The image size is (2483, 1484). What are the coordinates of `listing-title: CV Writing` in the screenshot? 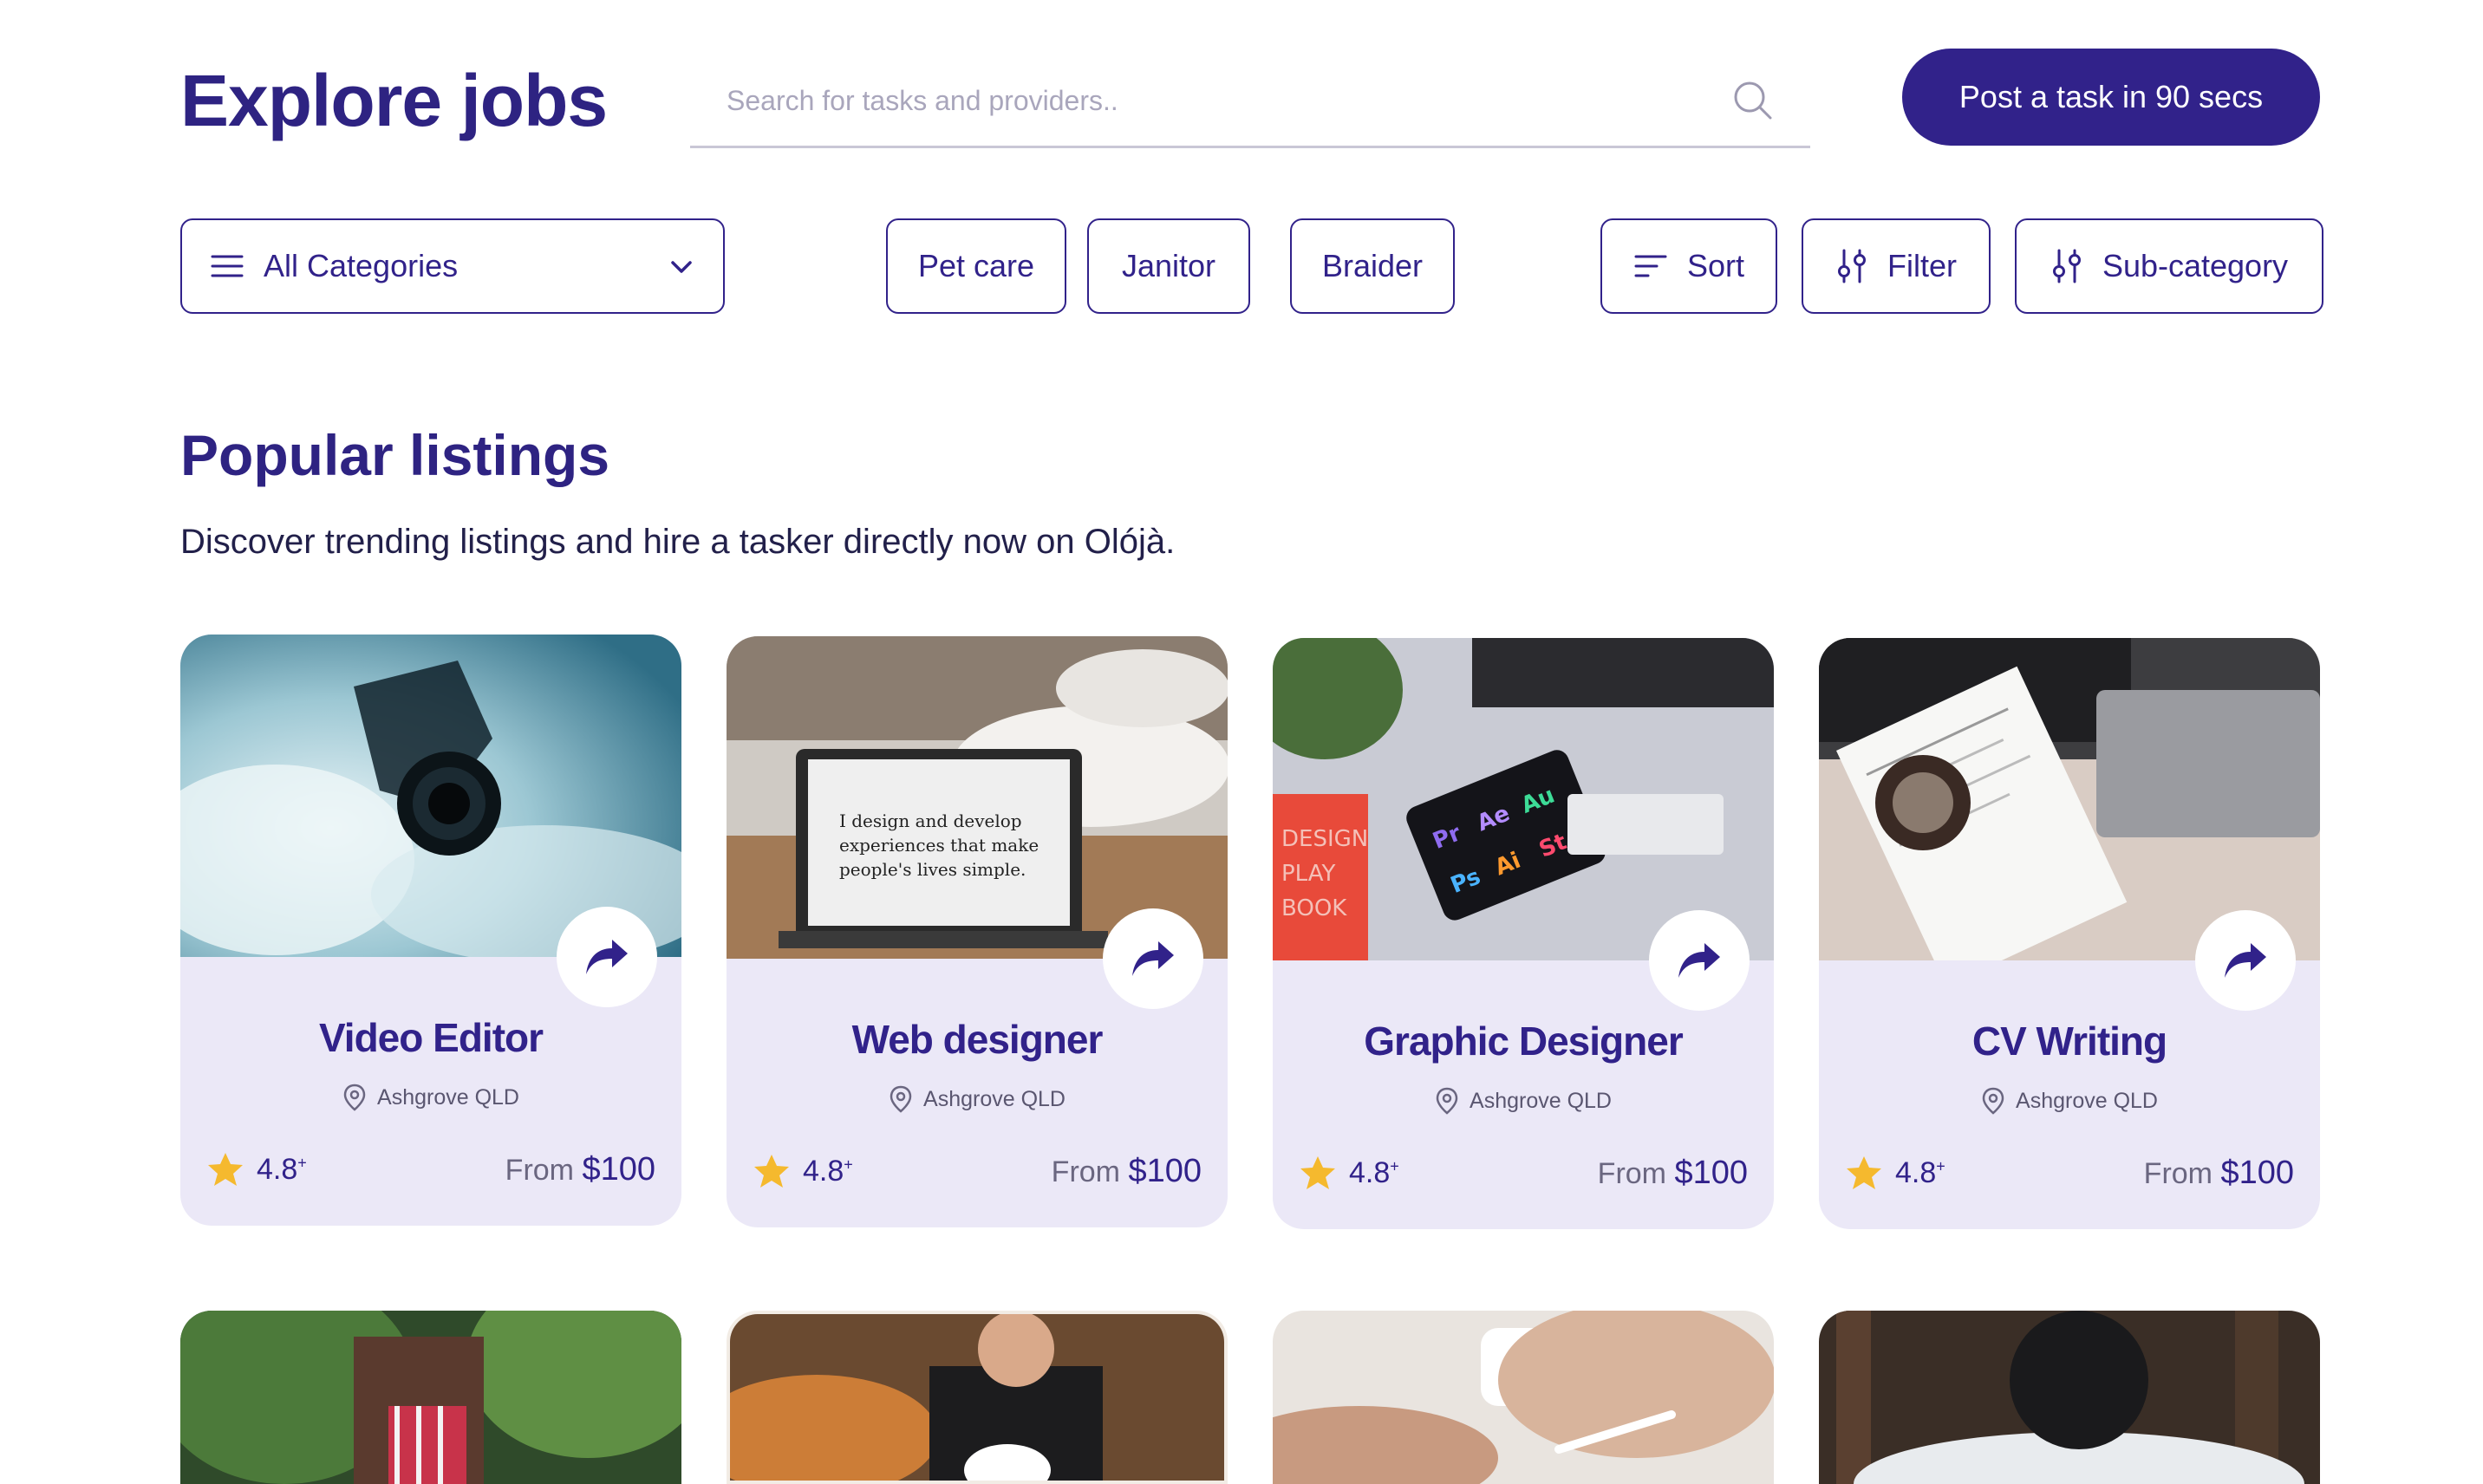 It's located at (2069, 1041).